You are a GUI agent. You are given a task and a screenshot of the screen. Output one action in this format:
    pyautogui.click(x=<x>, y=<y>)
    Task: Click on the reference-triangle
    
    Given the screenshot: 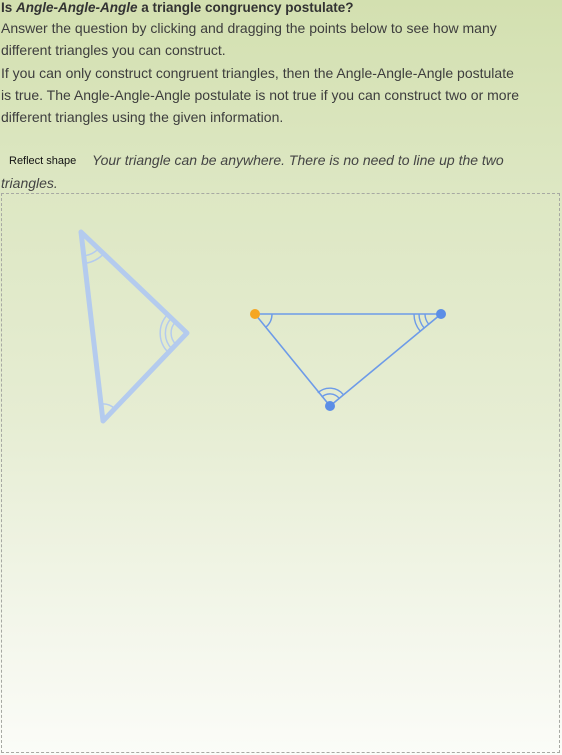 What is the action you would take?
    pyautogui.click(x=134, y=326)
    